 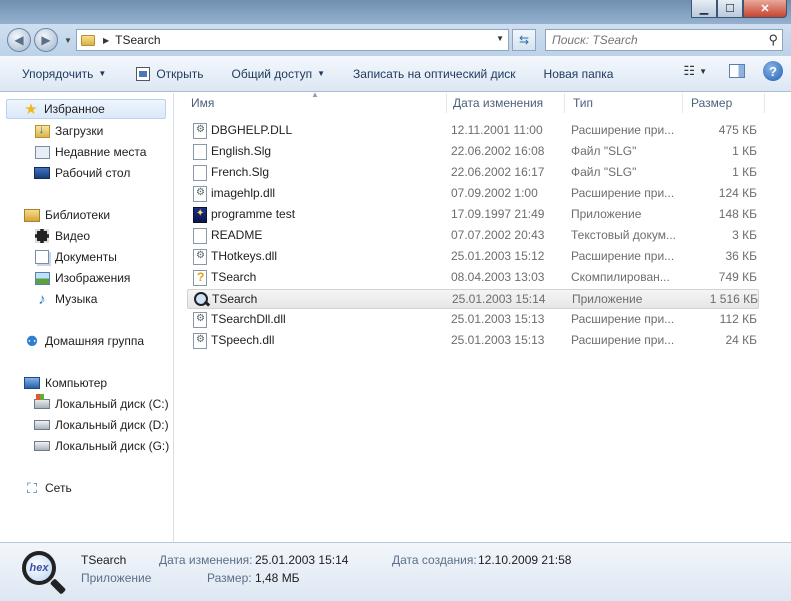 I want to click on drive-icon, so click(x=42, y=425).